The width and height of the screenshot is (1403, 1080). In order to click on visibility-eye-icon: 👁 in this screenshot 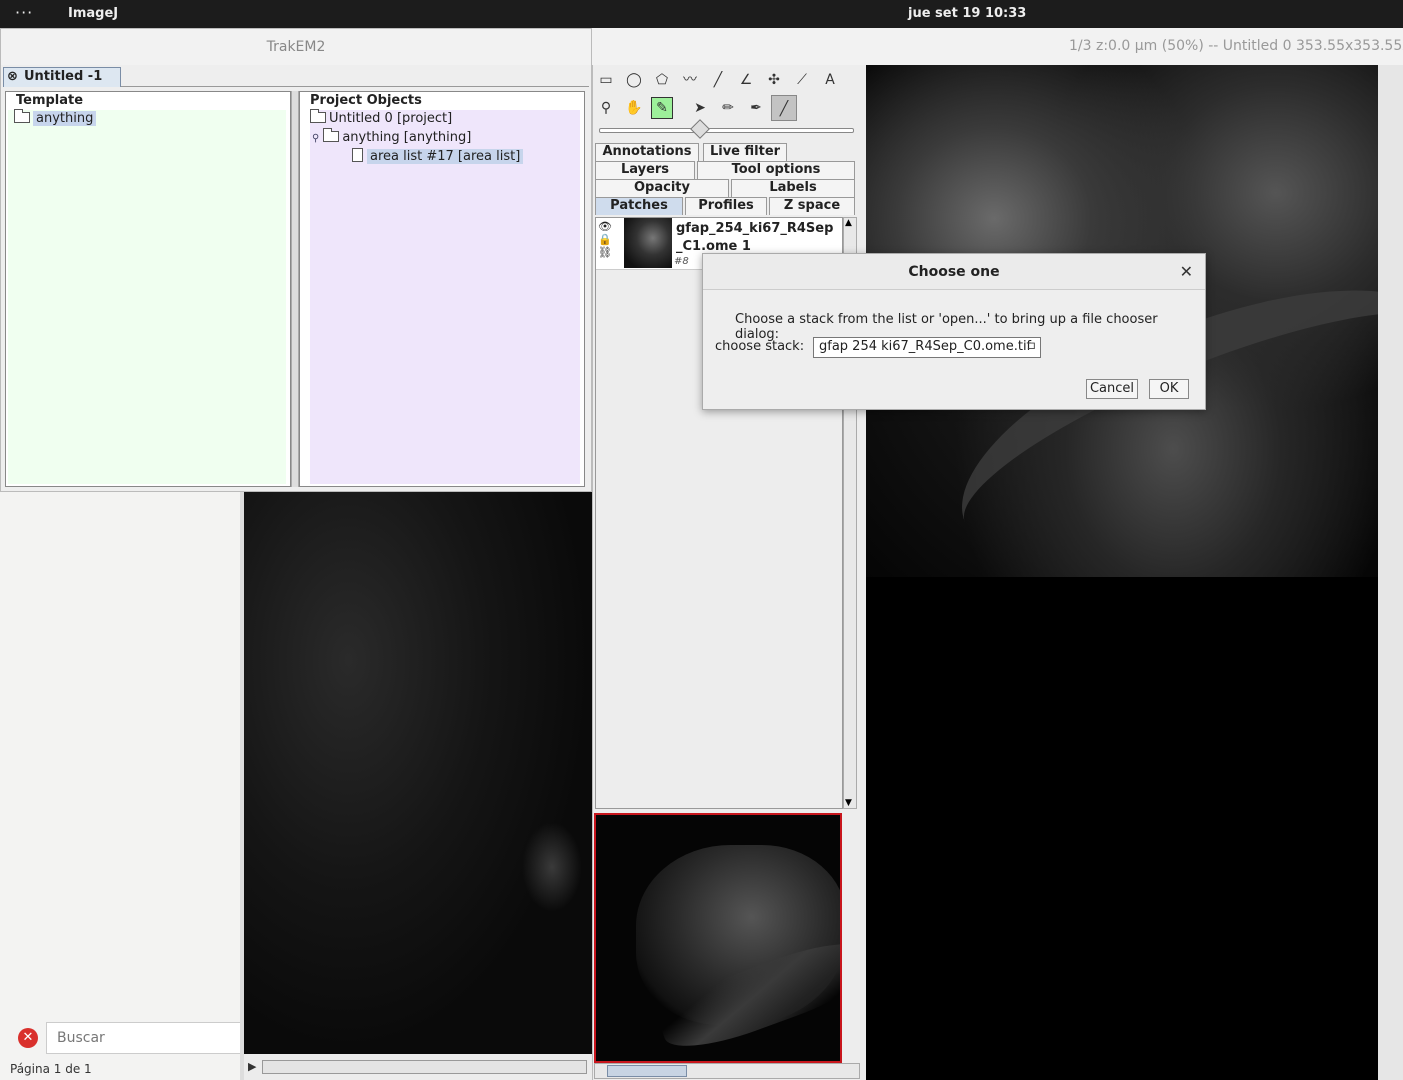, I will do `click(610, 226)`.